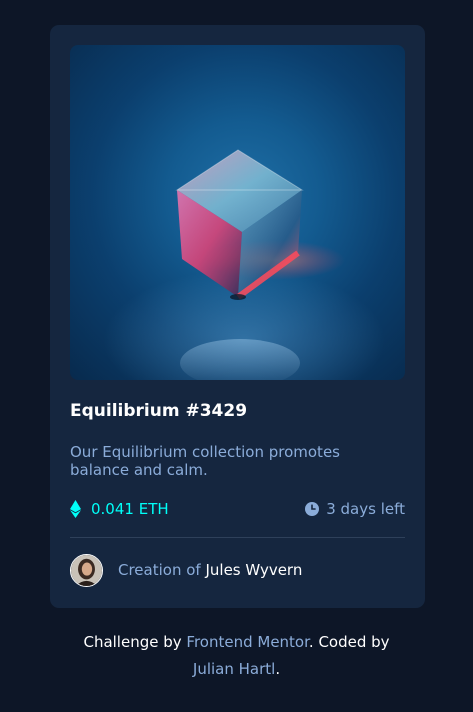 The width and height of the screenshot is (473, 712). Describe the element at coordinates (365, 509) in the screenshot. I see `time-left-value: 3 days left` at that location.